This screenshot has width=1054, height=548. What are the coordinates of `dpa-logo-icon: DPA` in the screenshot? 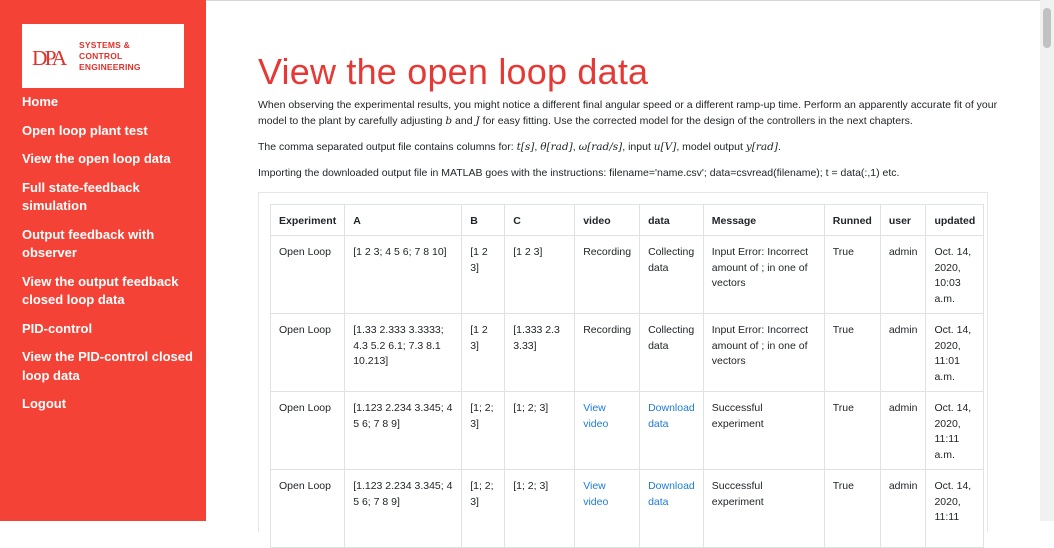 It's located at (51, 58).